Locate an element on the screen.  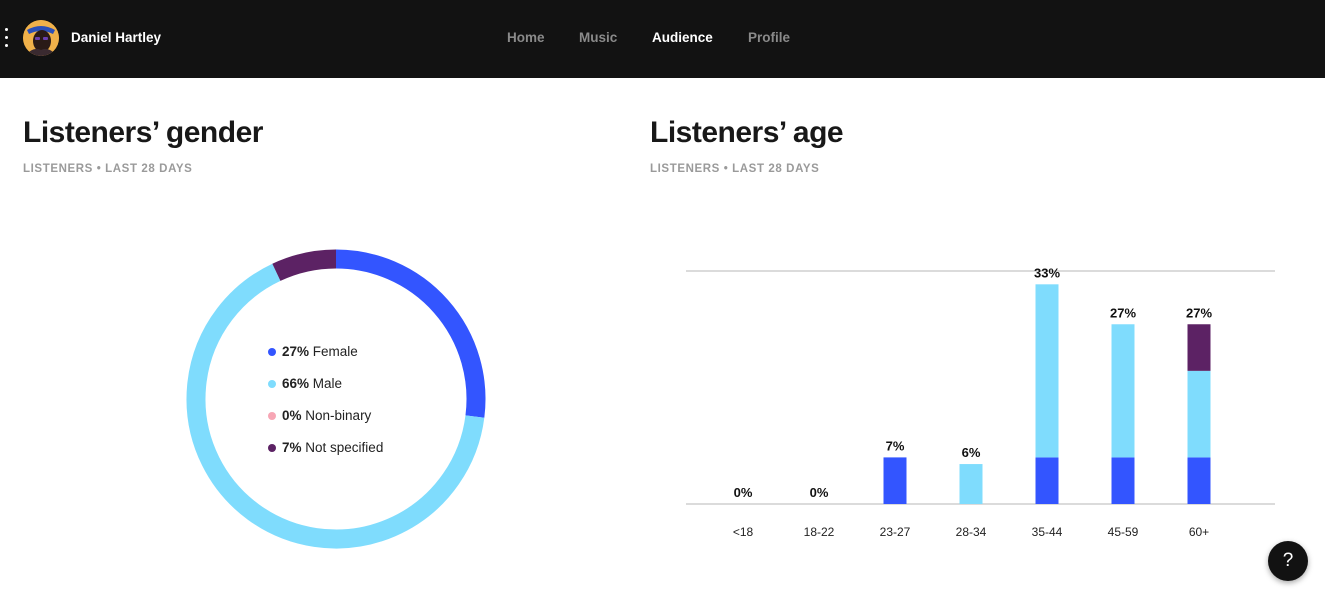
x-tick-label: 35-44 is located at coordinates (1047, 532).